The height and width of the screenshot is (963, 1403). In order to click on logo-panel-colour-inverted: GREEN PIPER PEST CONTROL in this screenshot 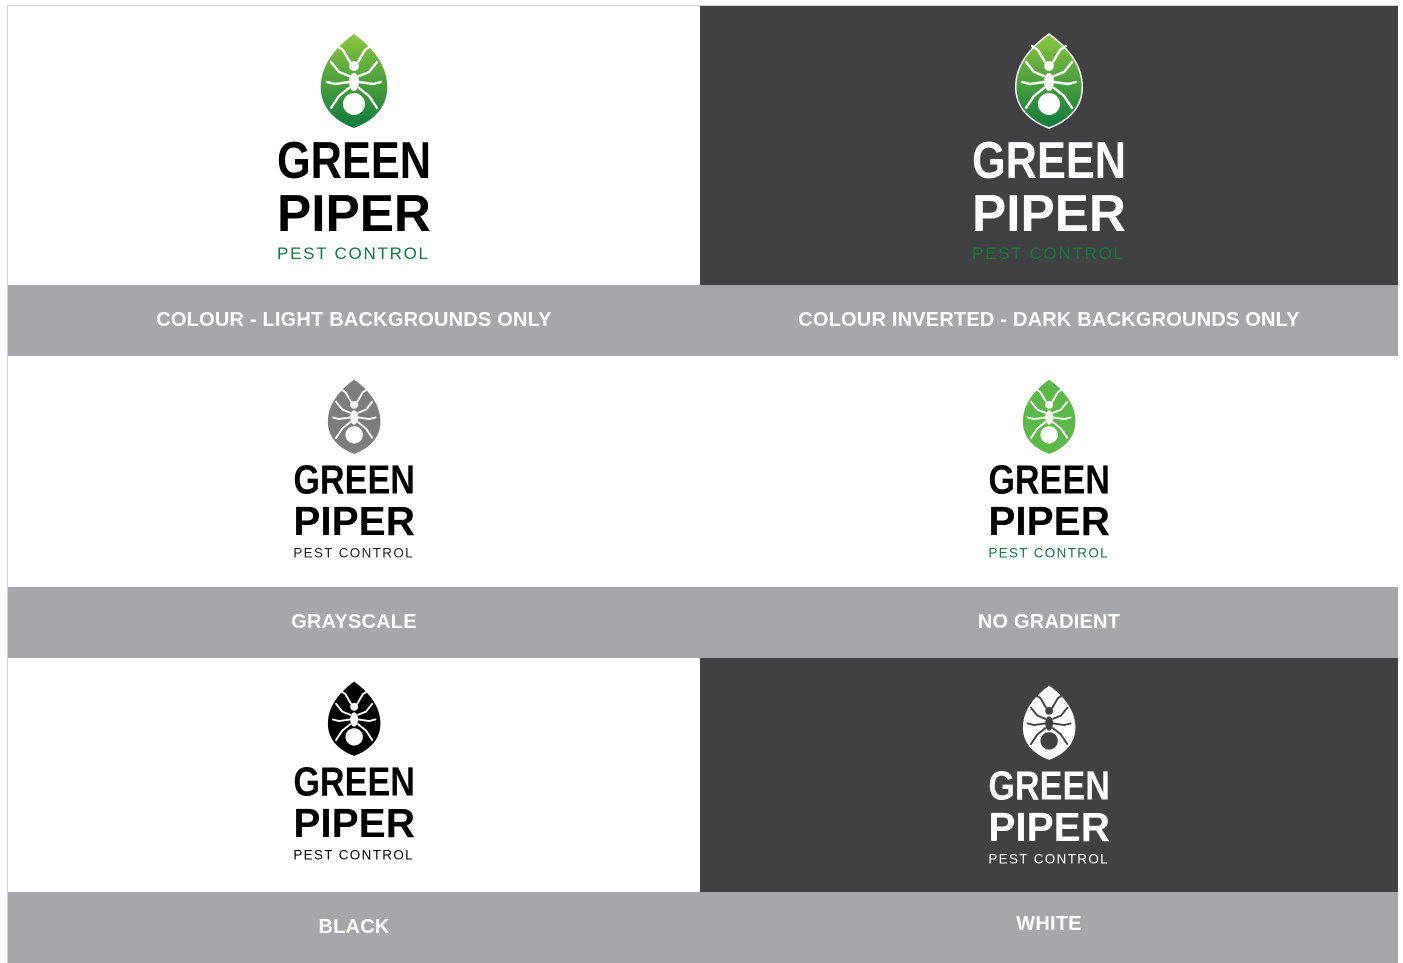, I will do `click(1049, 145)`.